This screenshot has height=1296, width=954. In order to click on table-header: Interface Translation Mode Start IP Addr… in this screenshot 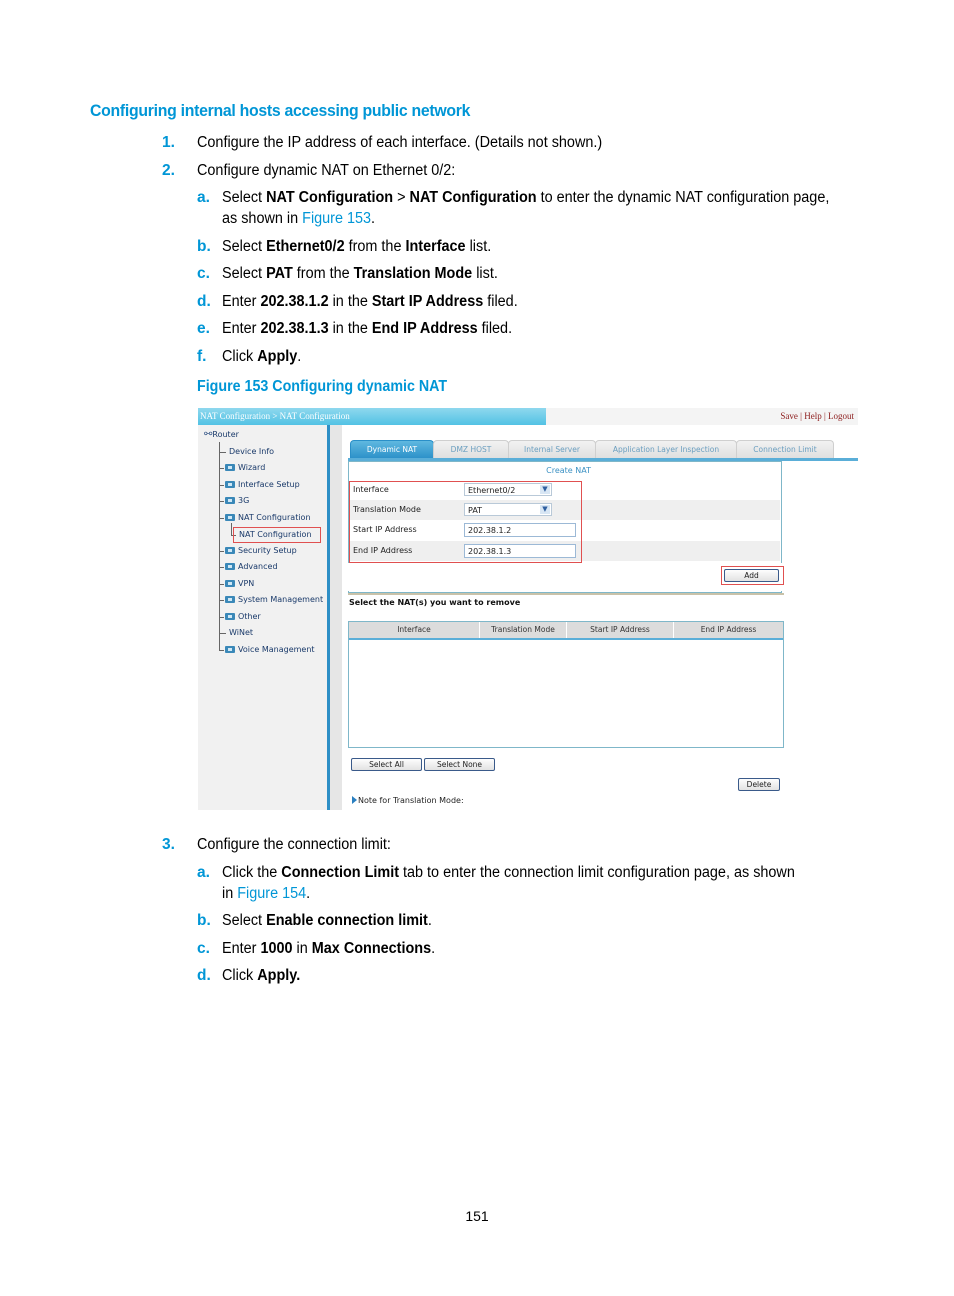, I will do `click(566, 631)`.